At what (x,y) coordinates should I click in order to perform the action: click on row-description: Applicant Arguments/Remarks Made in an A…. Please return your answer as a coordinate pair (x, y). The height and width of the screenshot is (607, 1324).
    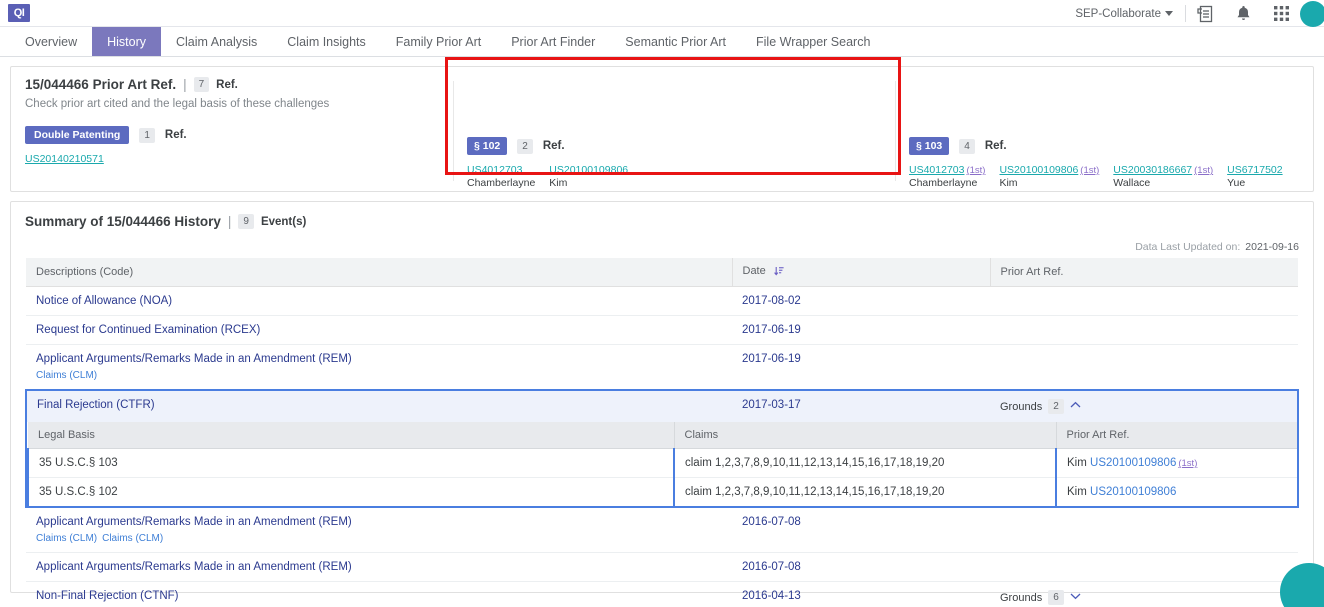
    Looking at the image, I should click on (379, 567).